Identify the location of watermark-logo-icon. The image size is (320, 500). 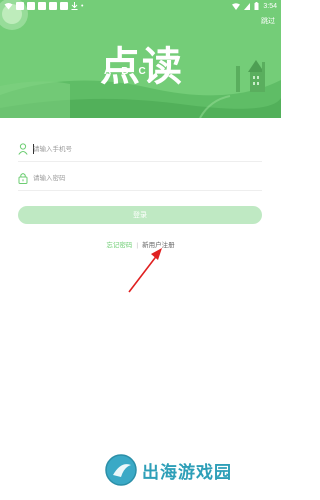
(121, 470).